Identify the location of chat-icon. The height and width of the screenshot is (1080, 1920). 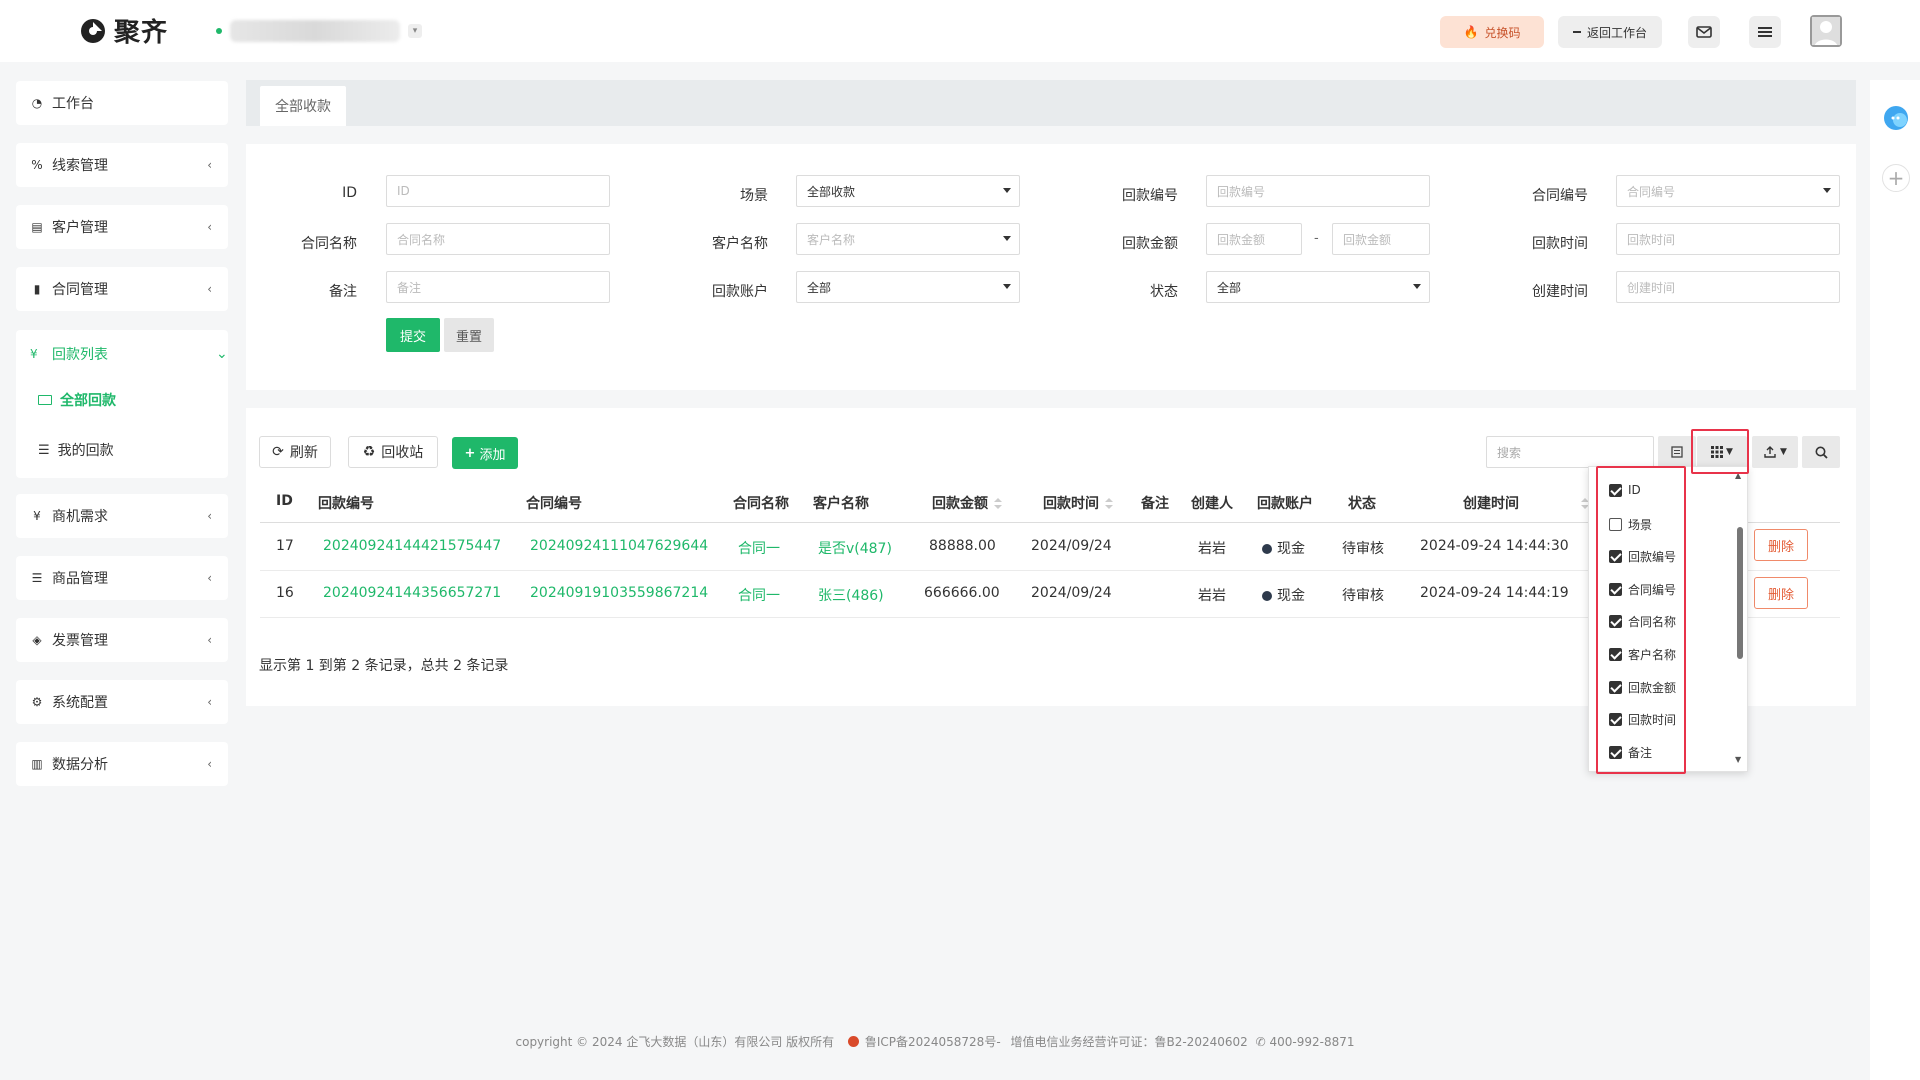
(1896, 118).